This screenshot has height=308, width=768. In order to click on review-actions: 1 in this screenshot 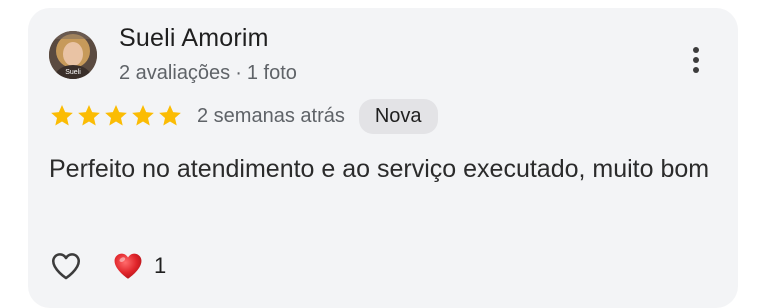, I will do `click(107, 266)`.